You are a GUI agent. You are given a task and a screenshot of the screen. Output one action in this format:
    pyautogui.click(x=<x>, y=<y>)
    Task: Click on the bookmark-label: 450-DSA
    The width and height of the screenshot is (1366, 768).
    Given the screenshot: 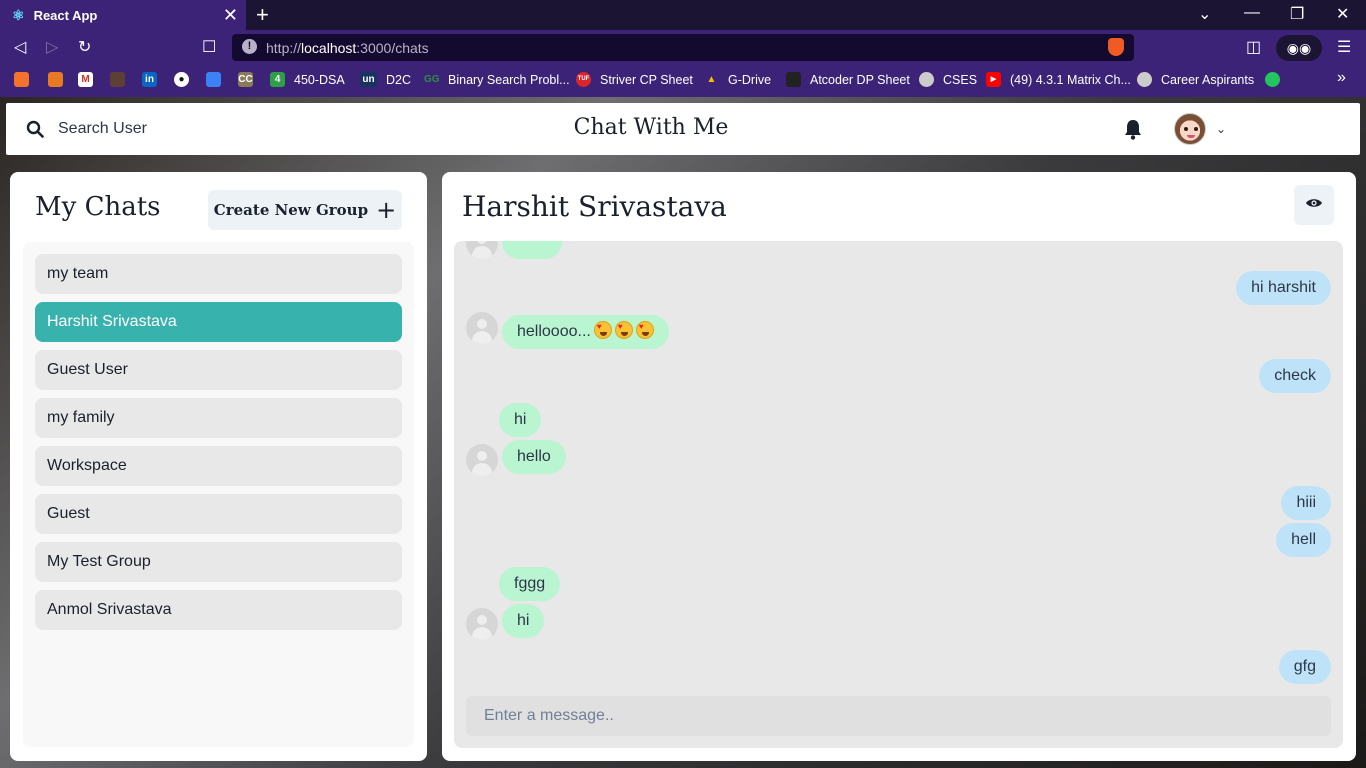 What is the action you would take?
    pyautogui.click(x=319, y=79)
    